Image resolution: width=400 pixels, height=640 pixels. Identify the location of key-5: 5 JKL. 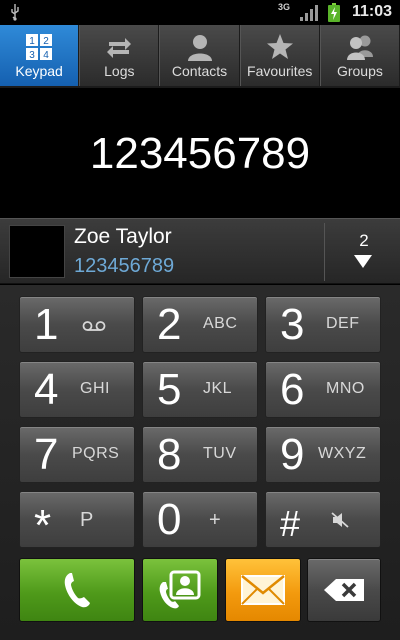
(200, 389).